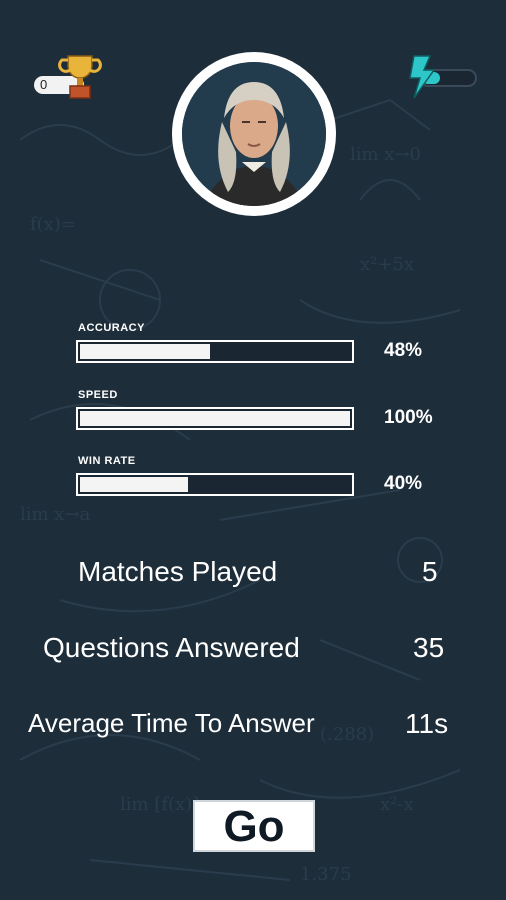 Image resolution: width=506 pixels, height=900 pixels. I want to click on average-time-value: 11s, so click(427, 723).